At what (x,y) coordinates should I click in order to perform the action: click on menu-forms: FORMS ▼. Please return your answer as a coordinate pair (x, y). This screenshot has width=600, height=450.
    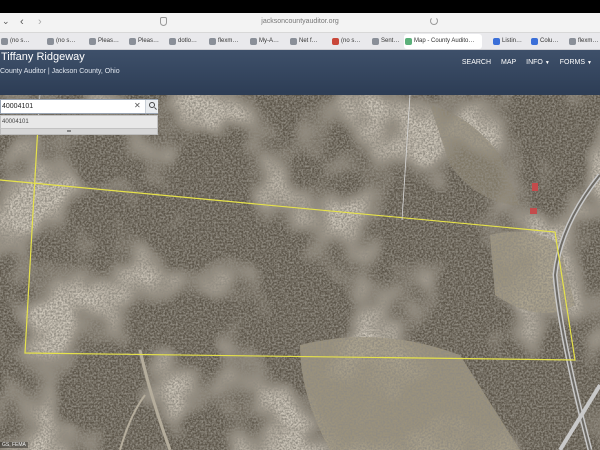
    Looking at the image, I should click on (576, 62).